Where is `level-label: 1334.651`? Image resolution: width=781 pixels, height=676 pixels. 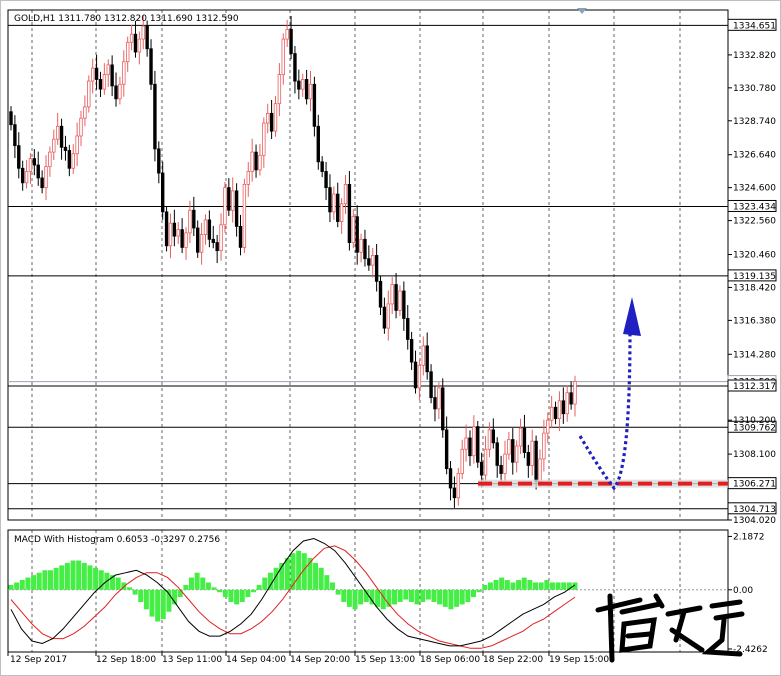
level-label: 1334.651 is located at coordinates (754, 26).